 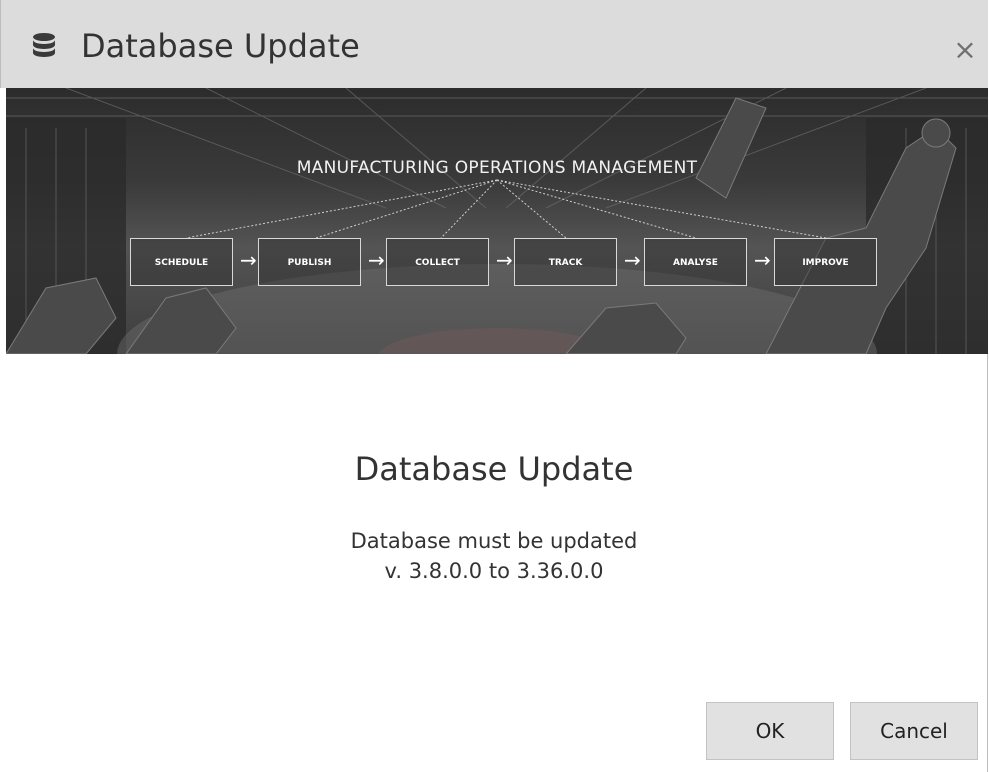 What do you see at coordinates (437, 262) in the screenshot?
I see `step-collect: COLLECT` at bounding box center [437, 262].